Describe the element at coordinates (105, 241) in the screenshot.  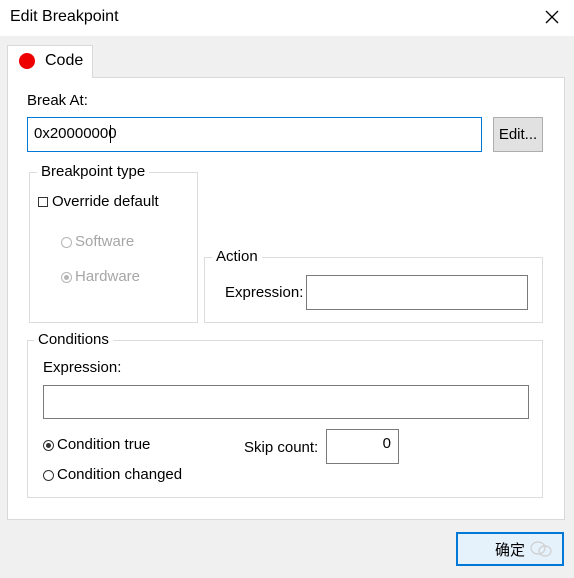
I see `software-label: Software` at that location.